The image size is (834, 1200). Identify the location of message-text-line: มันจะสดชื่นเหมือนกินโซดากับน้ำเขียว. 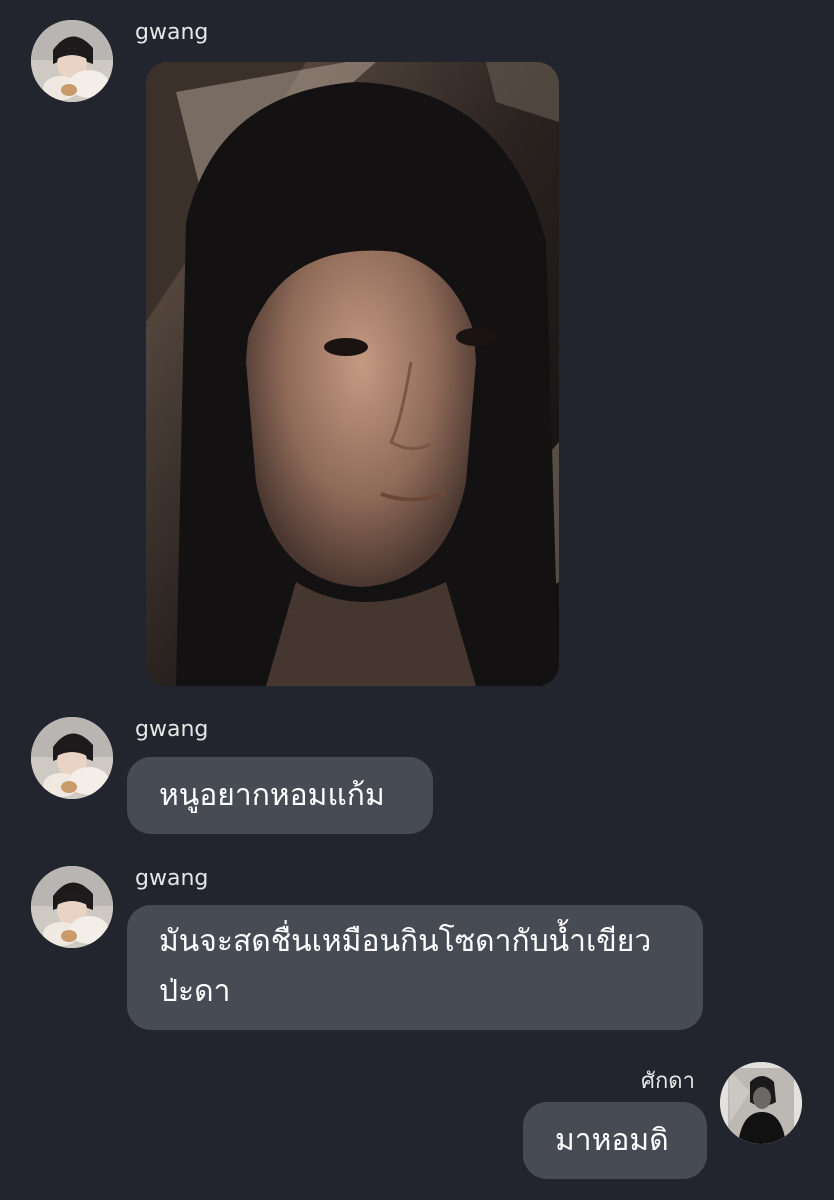
(405, 941).